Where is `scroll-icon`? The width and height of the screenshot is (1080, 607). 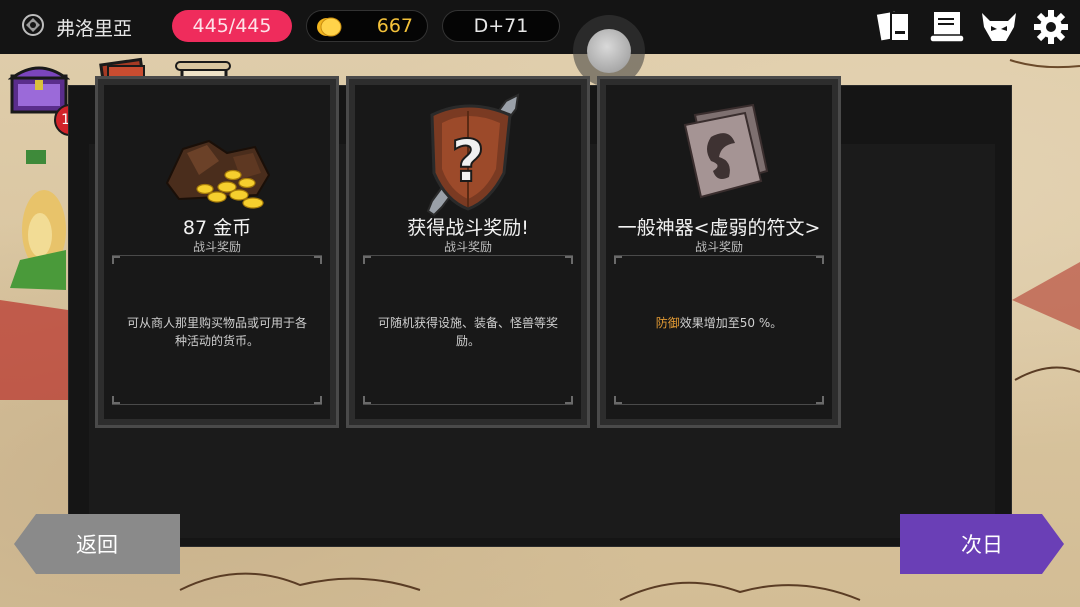
scroll-icon is located at coordinates (947, 27).